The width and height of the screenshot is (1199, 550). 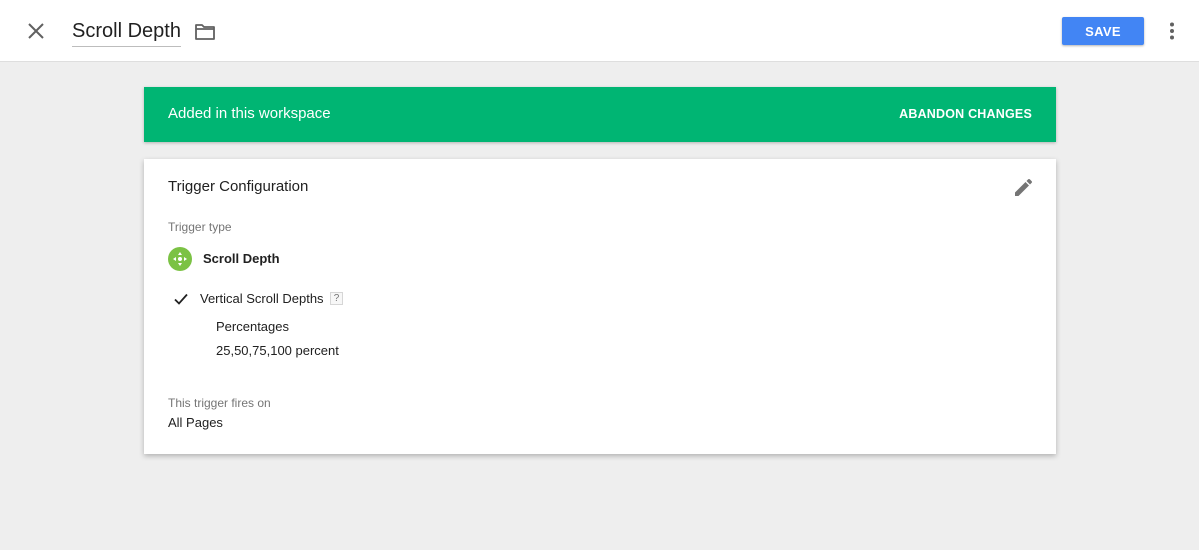 I want to click on trigger-type-name: Scroll Depth, so click(x=241, y=258).